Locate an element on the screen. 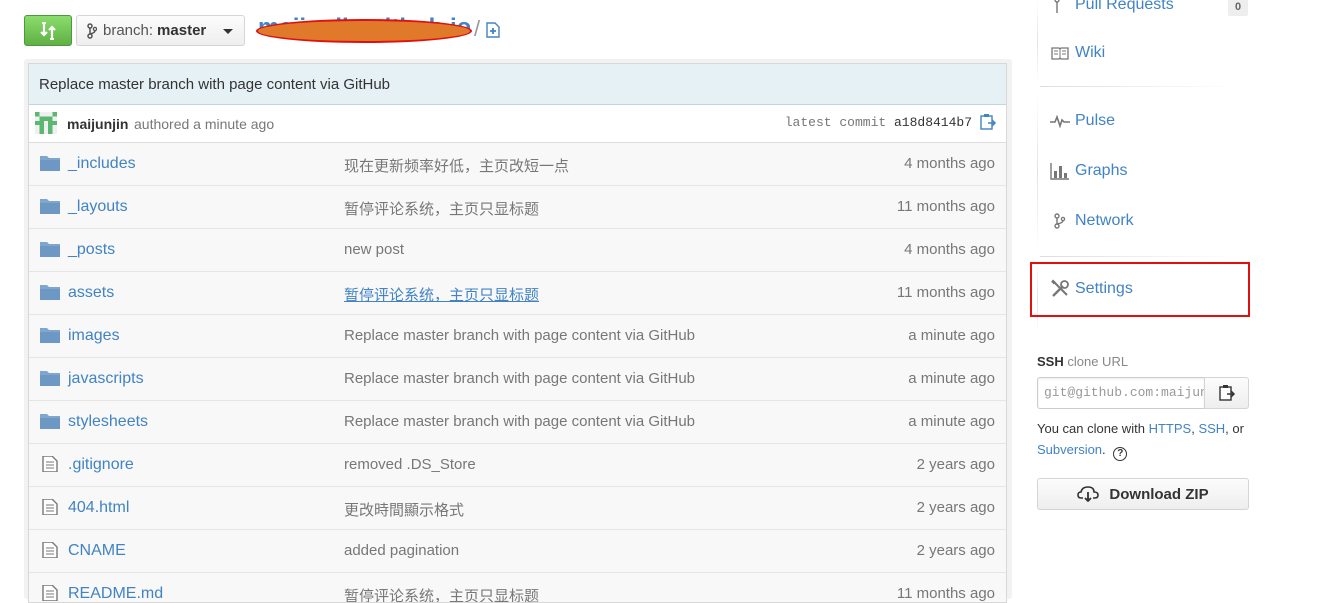 This screenshot has height=603, width=1322. pull-request-icon is located at coordinates (1060, 7).